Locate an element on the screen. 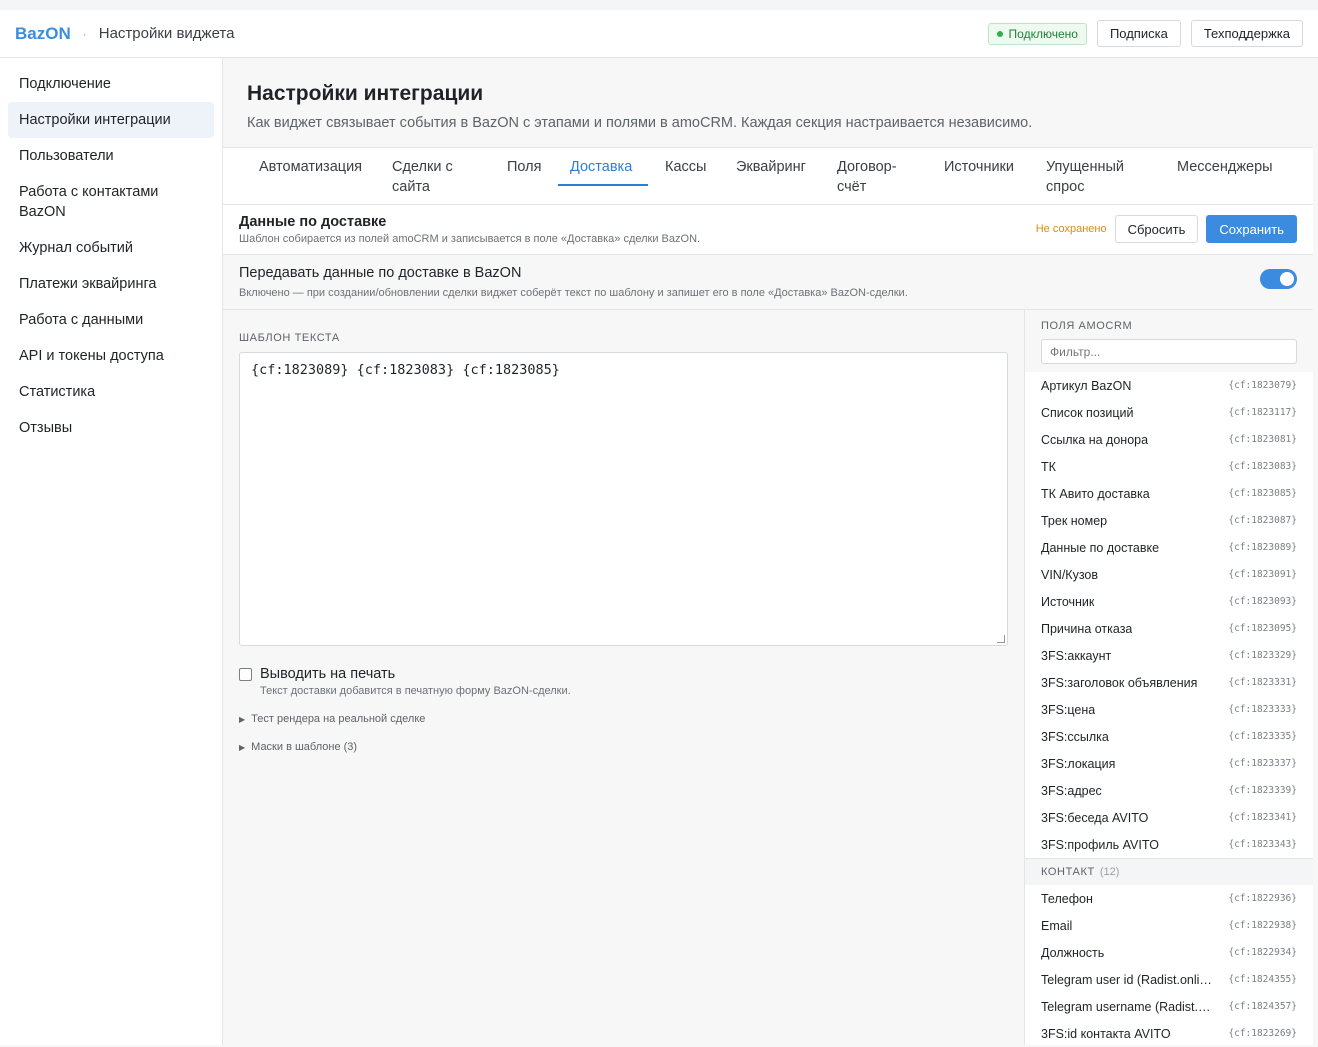 This screenshot has height=1047, width=1318. print-checkbox is located at coordinates (245, 674).